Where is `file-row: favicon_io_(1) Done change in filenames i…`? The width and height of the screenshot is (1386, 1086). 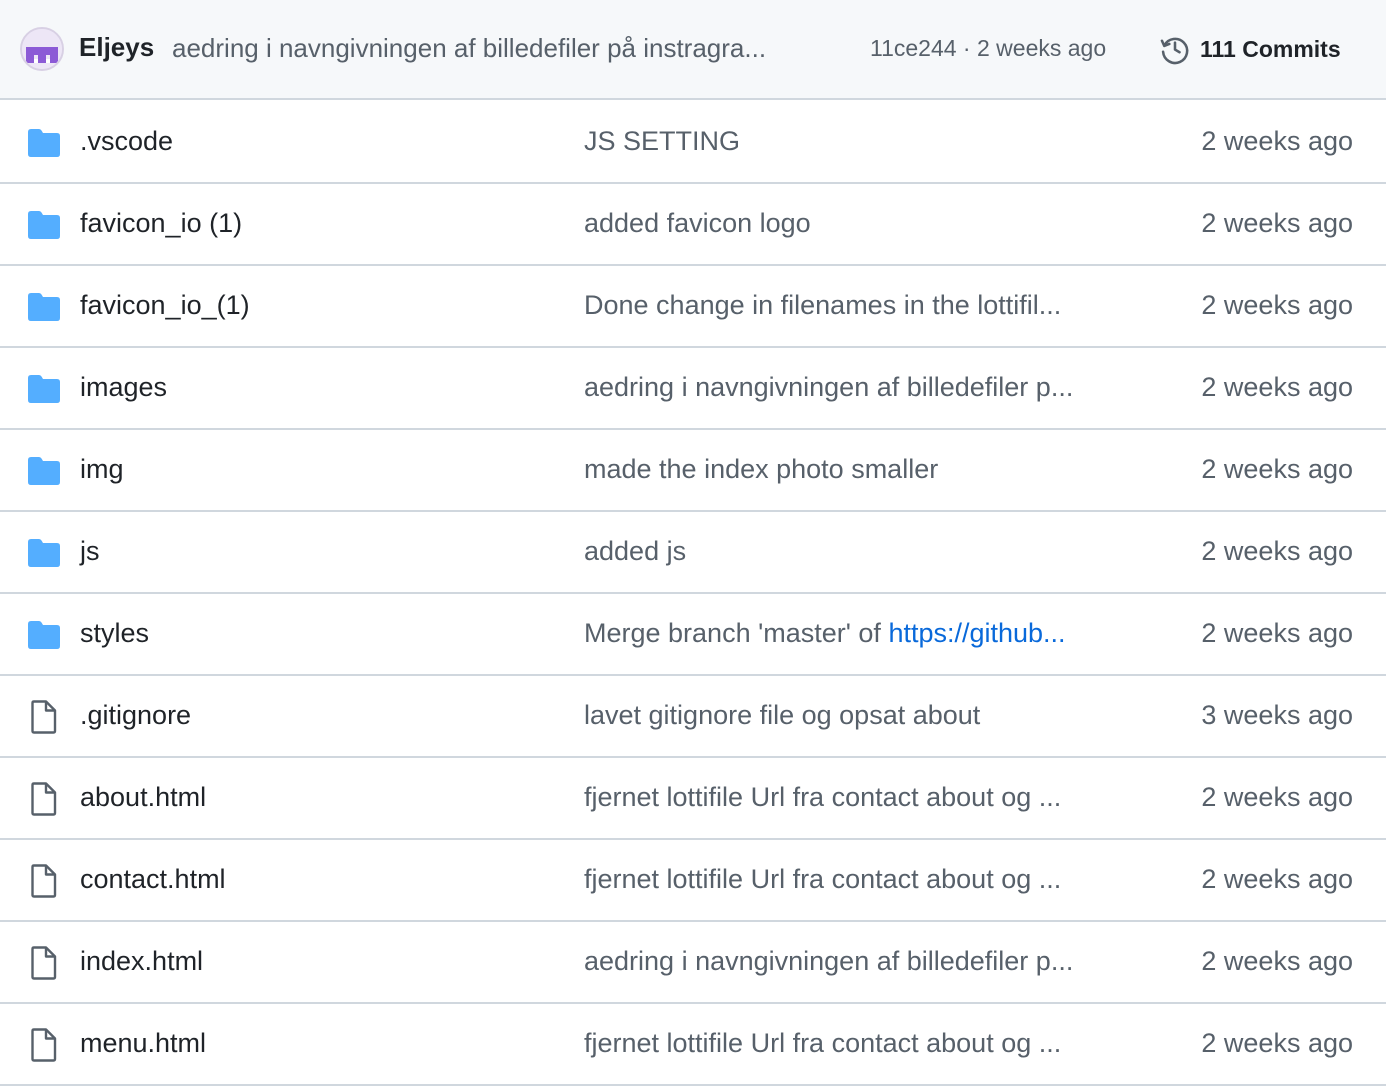
file-row: favicon_io_(1) Done change in filenames i… is located at coordinates (693, 307).